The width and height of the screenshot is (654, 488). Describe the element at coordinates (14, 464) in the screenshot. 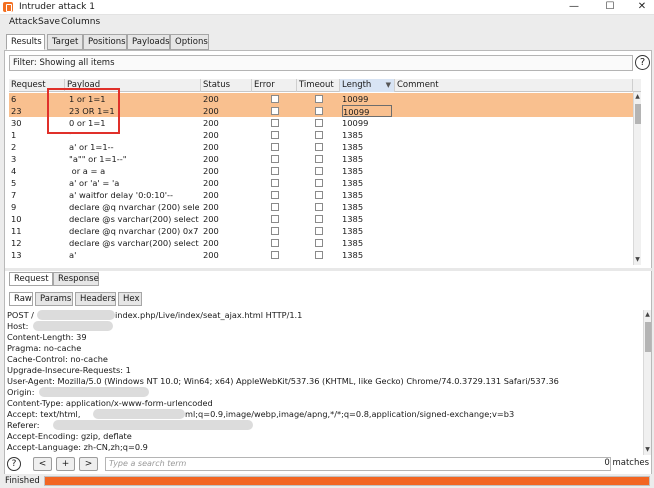

I see `search-help-icon: ?` at that location.